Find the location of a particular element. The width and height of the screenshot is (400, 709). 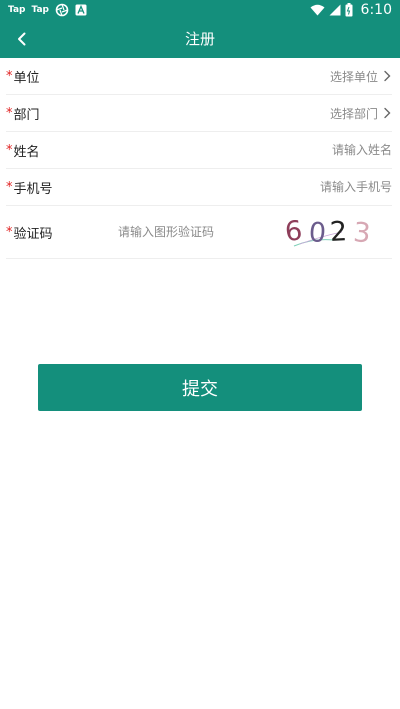

phone-input is located at coordinates (312, 187).